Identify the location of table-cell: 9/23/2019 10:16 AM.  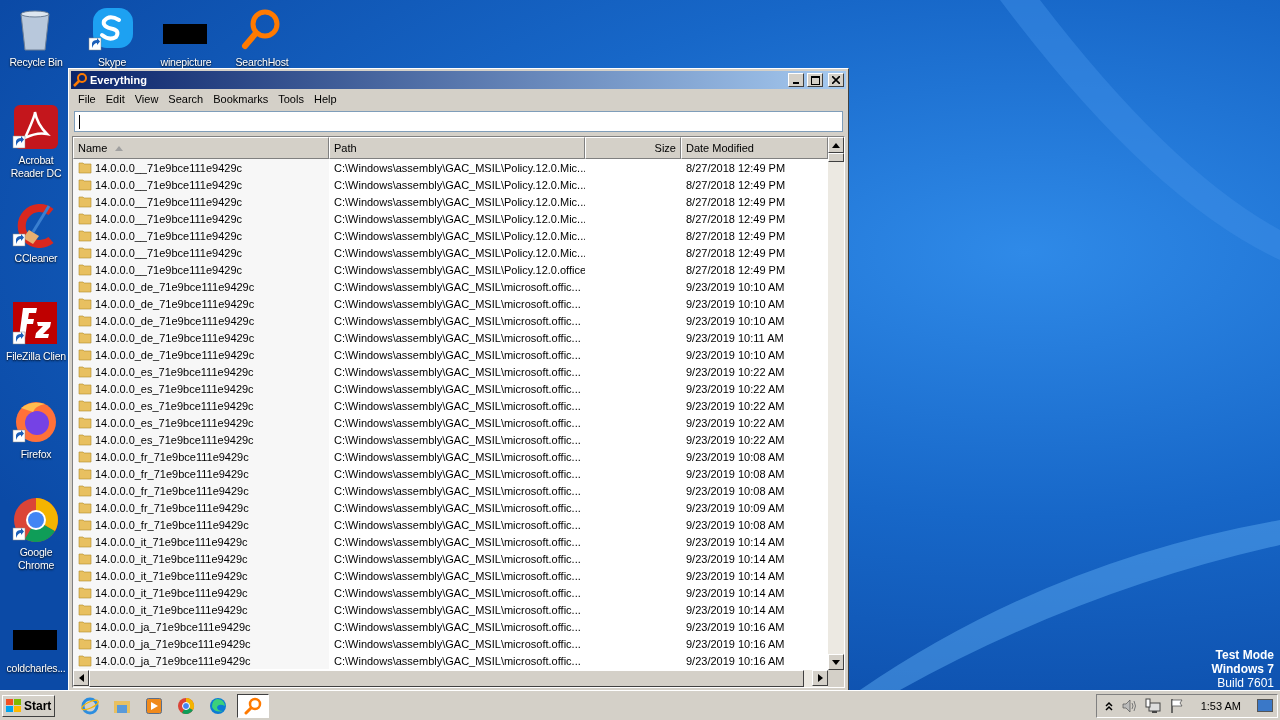
(735, 626).